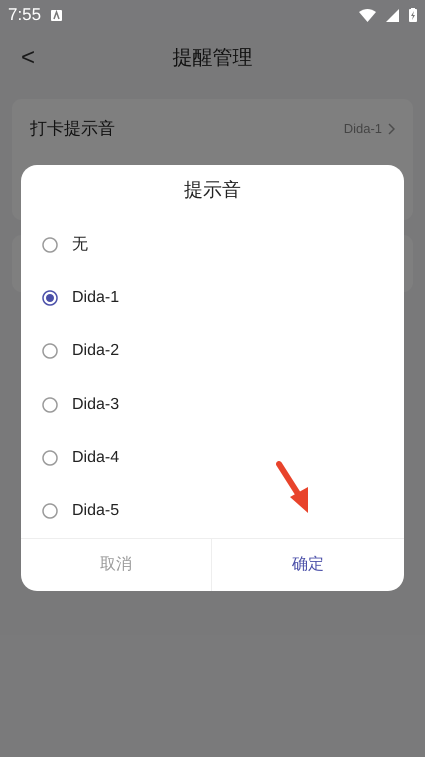  Describe the element at coordinates (392, 15) in the screenshot. I see `signal-icon` at that location.